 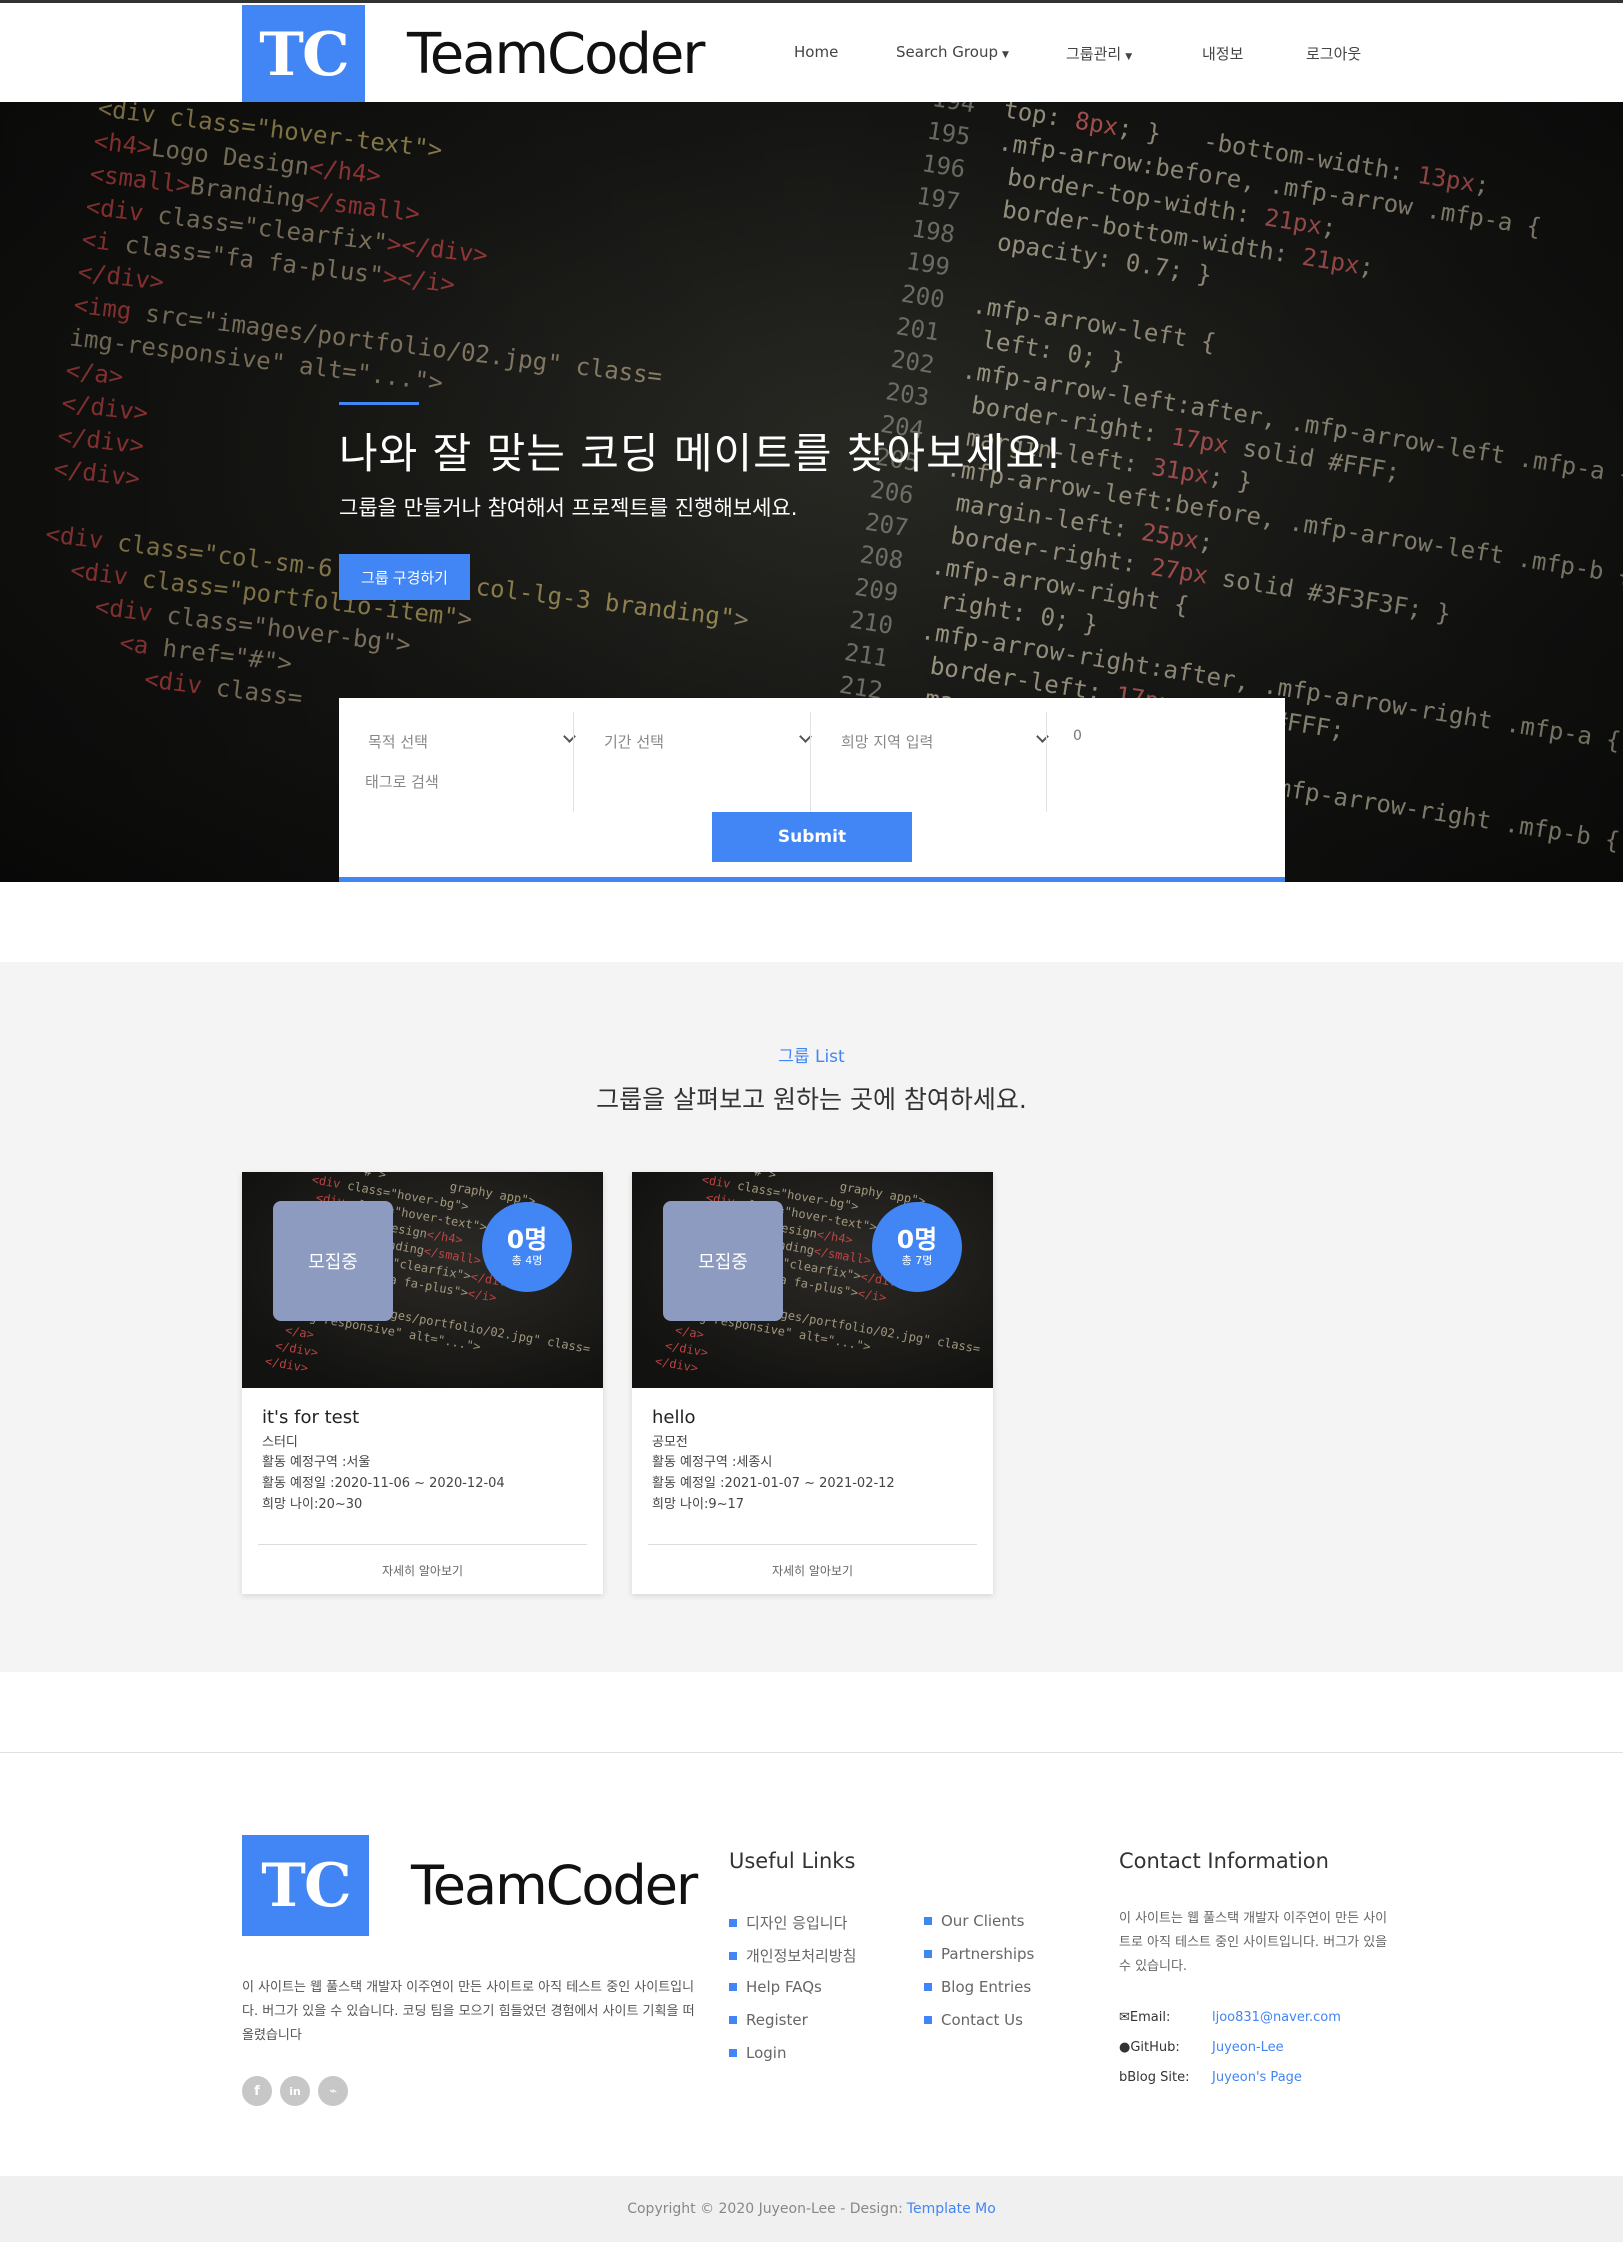 What do you see at coordinates (788, 1922) in the screenshot?
I see `footer-link: 디자인 응입니다` at bounding box center [788, 1922].